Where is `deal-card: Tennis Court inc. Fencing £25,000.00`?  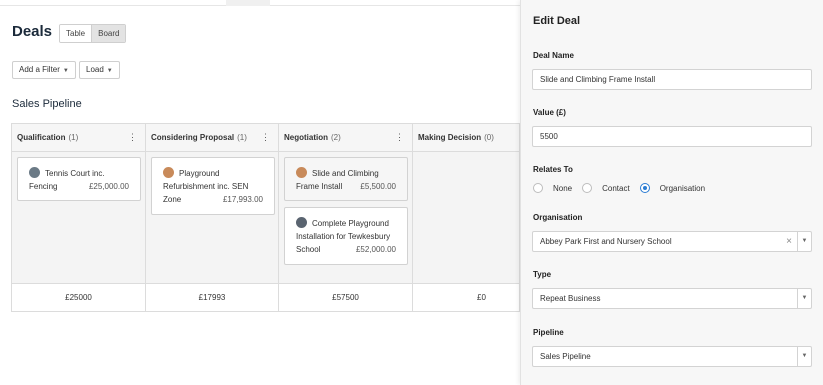
deal-card: Tennis Court inc. Fencing £25,000.00 is located at coordinates (79, 179).